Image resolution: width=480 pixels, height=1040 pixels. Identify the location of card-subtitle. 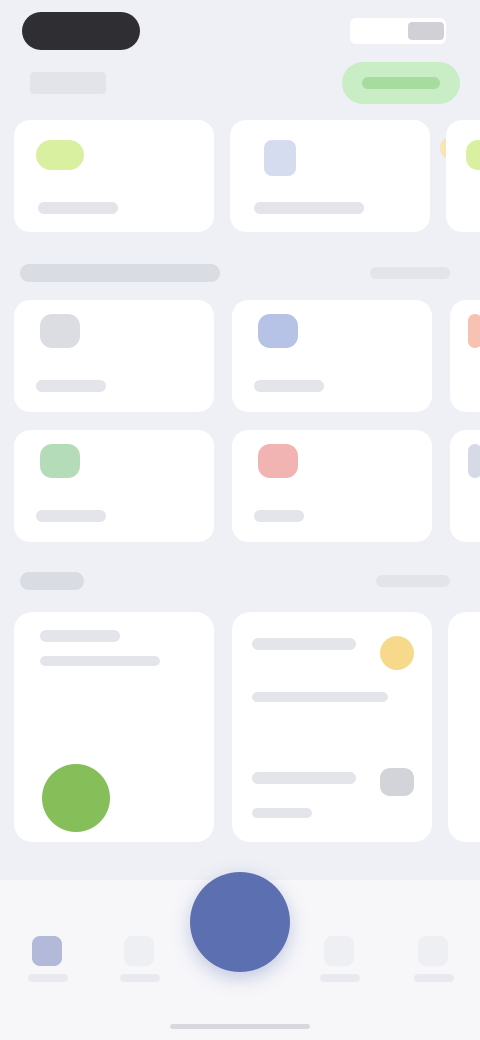
(100, 661).